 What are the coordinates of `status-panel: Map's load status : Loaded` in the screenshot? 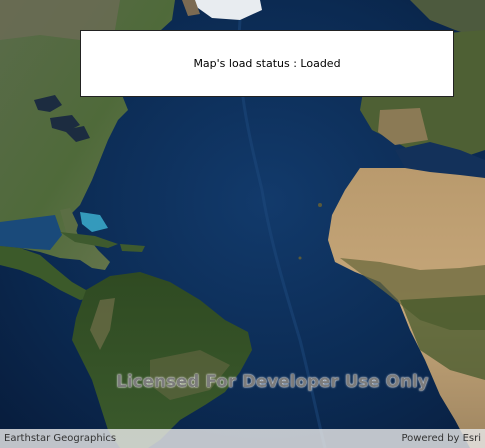 It's located at (267, 63).